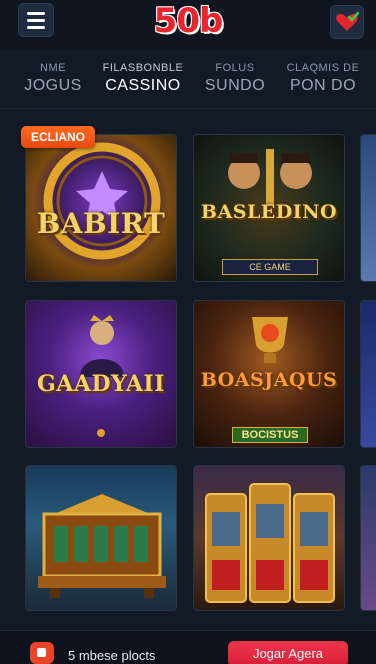 This screenshot has height=664, width=376. Describe the element at coordinates (101, 433) in the screenshot. I see `coin-icon` at that location.